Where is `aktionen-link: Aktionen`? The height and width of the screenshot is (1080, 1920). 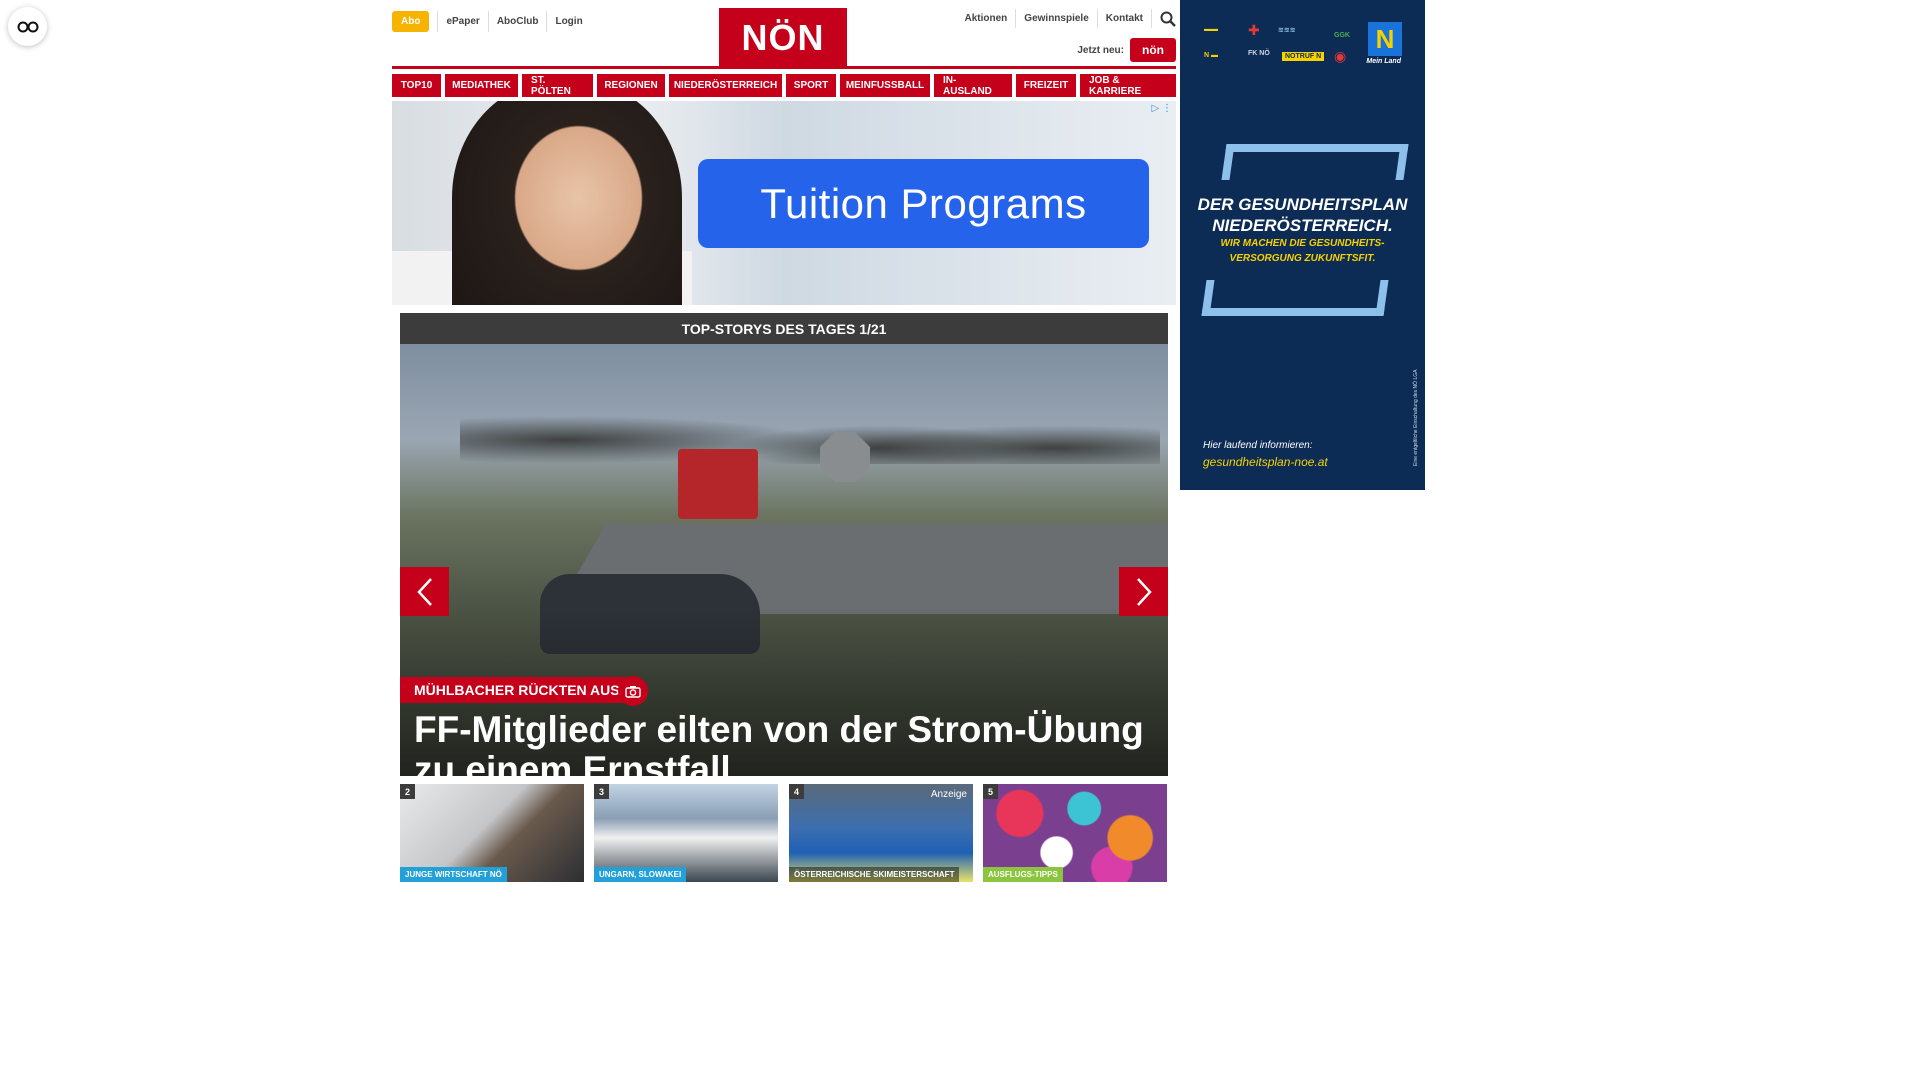
aktionen-link: Aktionen is located at coordinates (987, 18).